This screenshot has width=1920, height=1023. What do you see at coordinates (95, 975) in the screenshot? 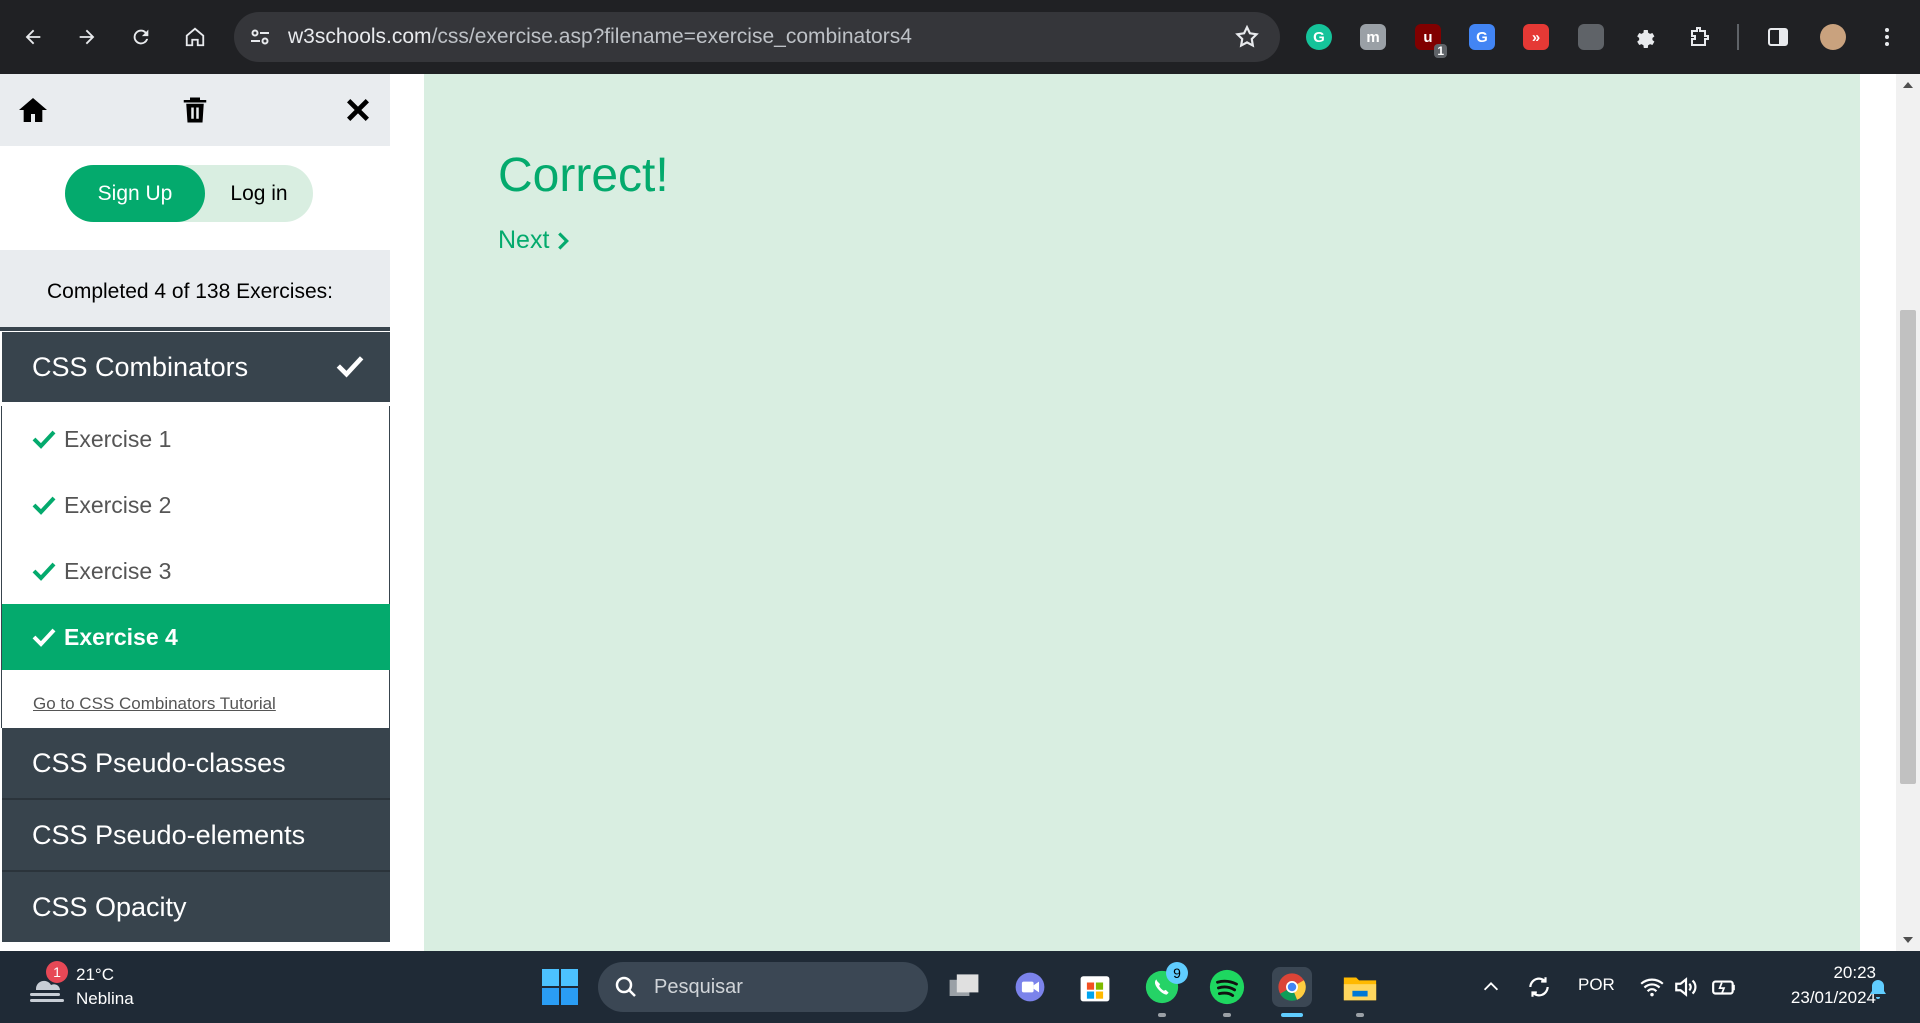
I see `weather-temperature: 21°C` at bounding box center [95, 975].